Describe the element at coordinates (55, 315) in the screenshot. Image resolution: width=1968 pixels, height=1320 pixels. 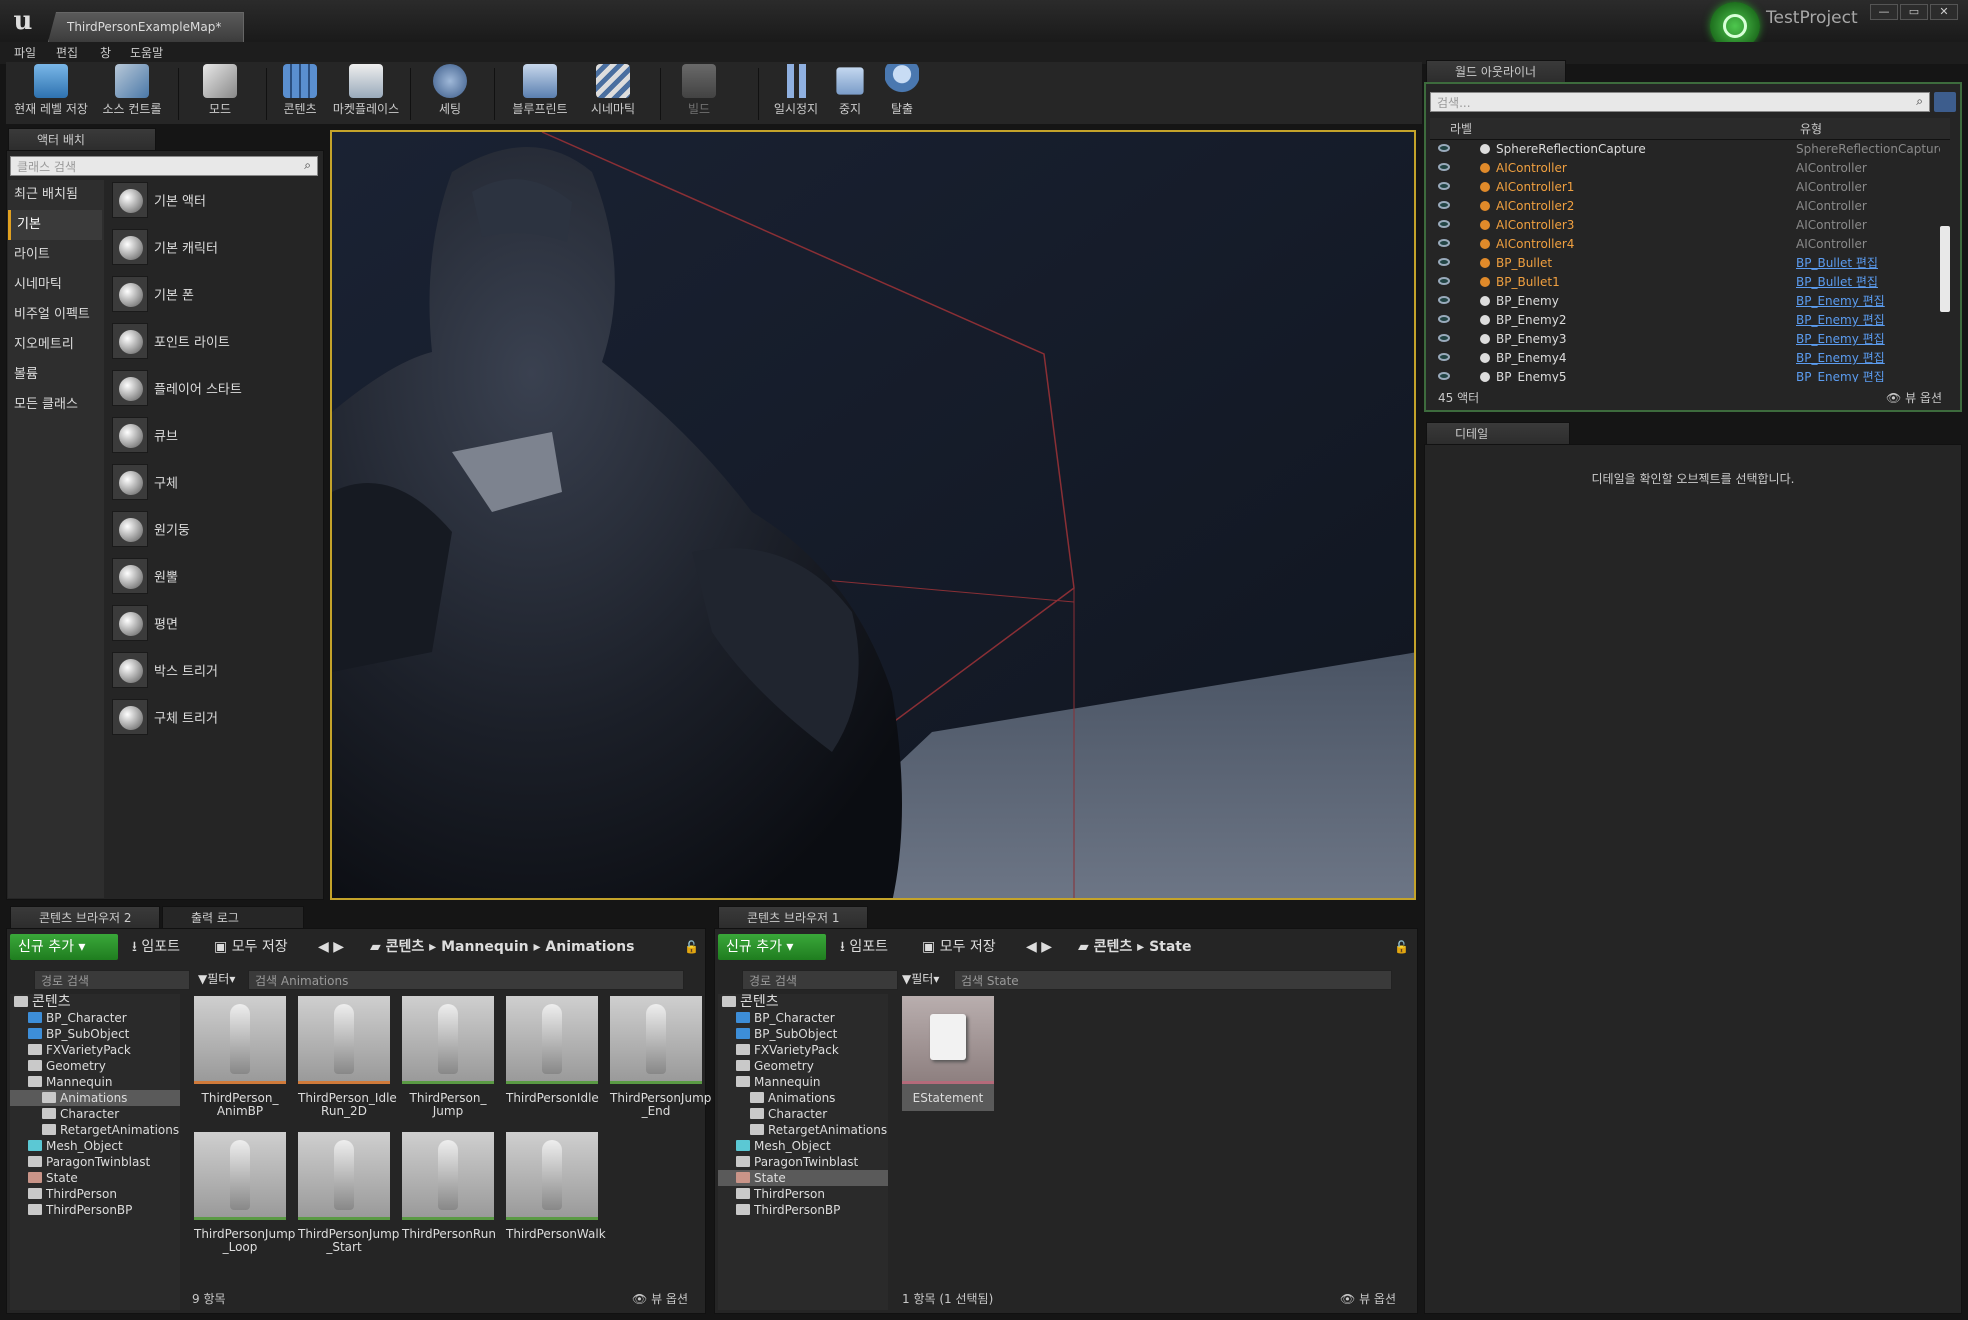
I see `category-visual-effects: 비주얼 이펙트` at that location.